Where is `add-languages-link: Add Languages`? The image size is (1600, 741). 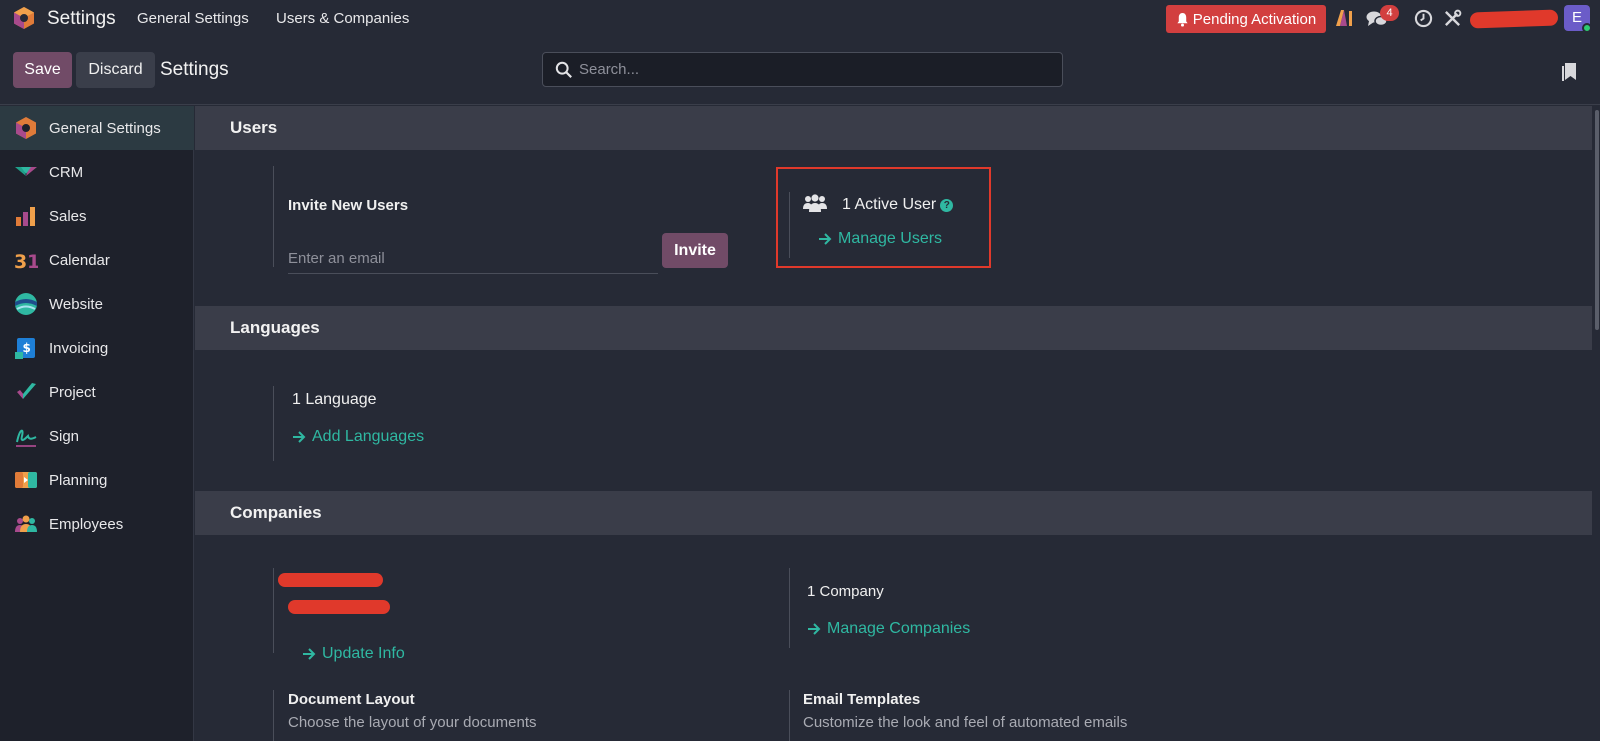 add-languages-link: Add Languages is located at coordinates (358, 437).